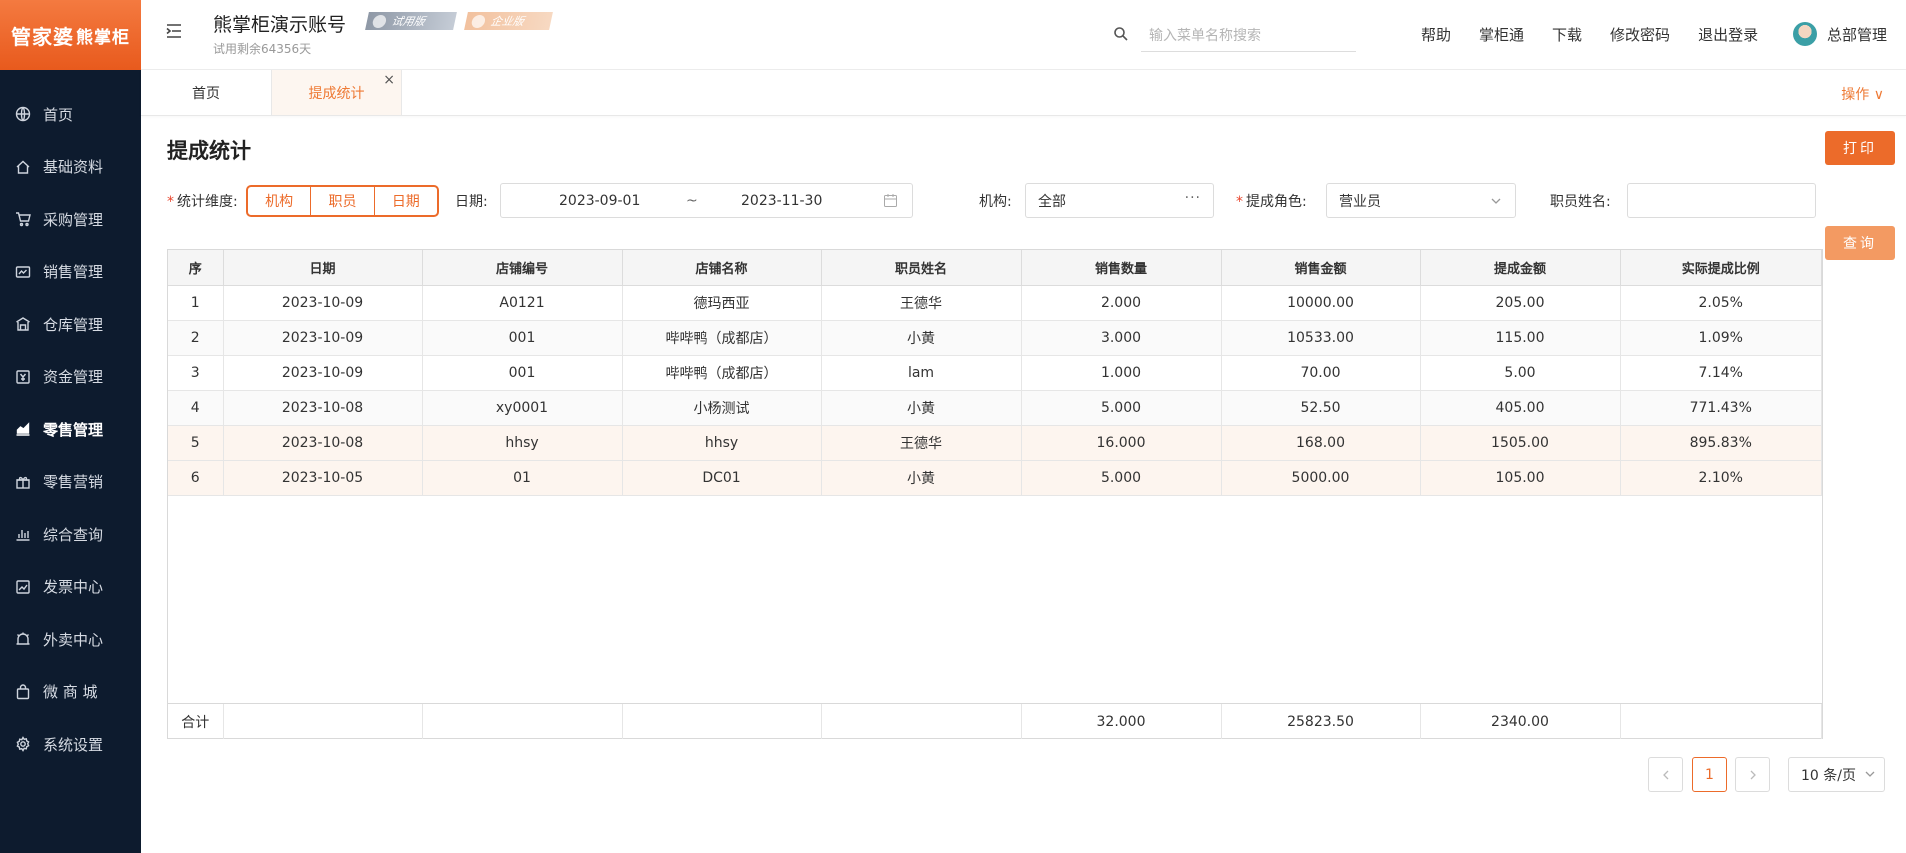 This screenshot has width=1906, height=853. What do you see at coordinates (1121, 36) in the screenshot?
I see `search-icon` at bounding box center [1121, 36].